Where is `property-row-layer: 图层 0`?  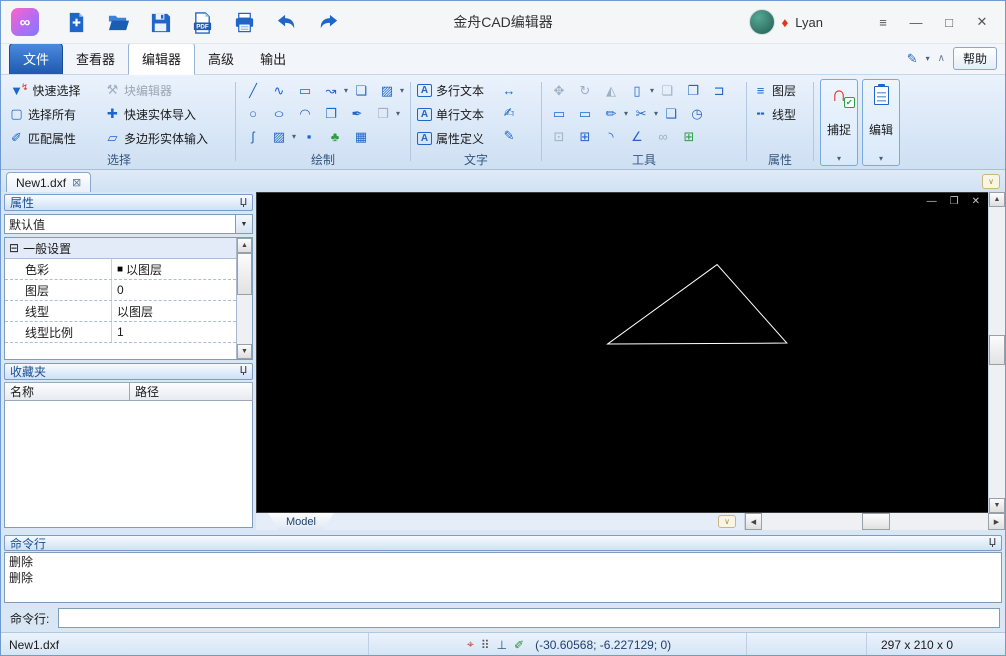
property-row-layer: 图层 0 is located at coordinates (120, 290).